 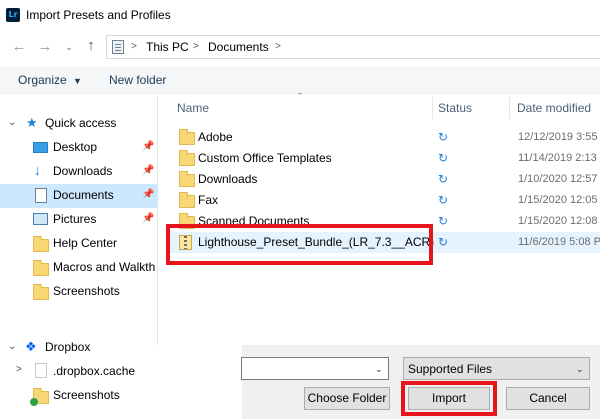 What do you see at coordinates (353, 47) in the screenshot?
I see `address-bar: > This PC > Documents >` at bounding box center [353, 47].